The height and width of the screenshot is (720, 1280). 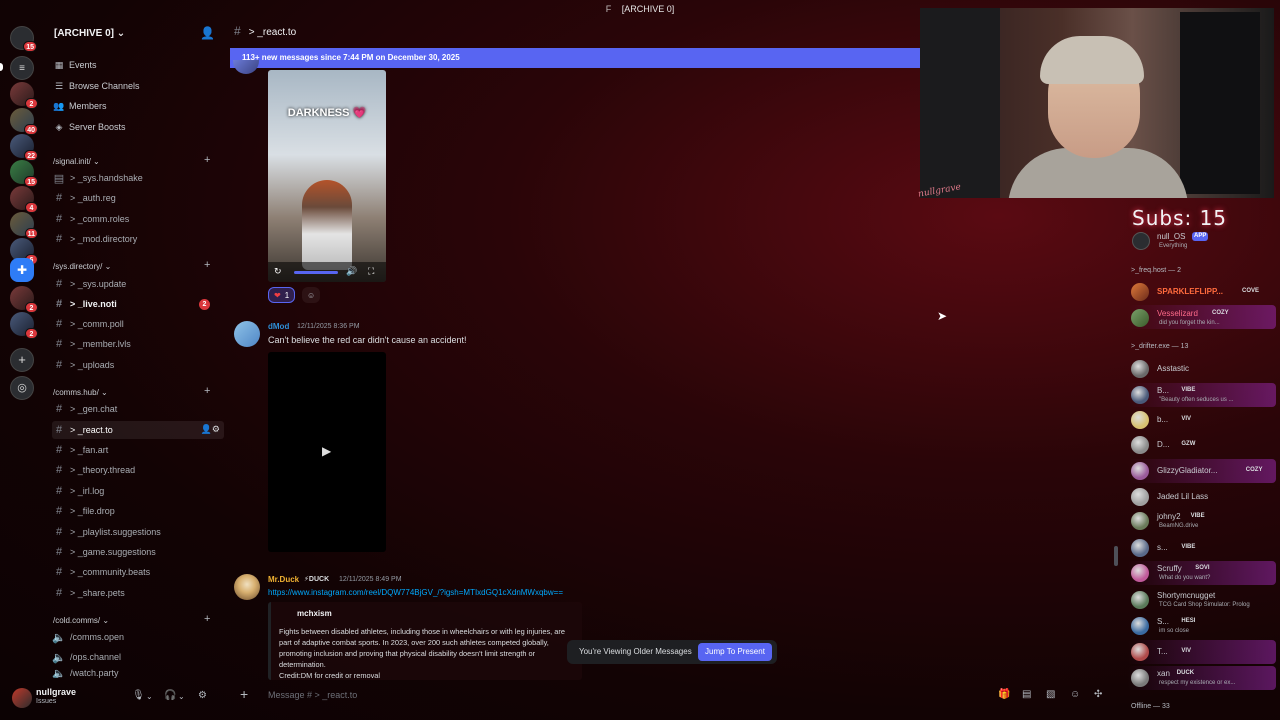 What do you see at coordinates (314, 613) in the screenshot?
I see `embed-author: mchxism` at bounding box center [314, 613].